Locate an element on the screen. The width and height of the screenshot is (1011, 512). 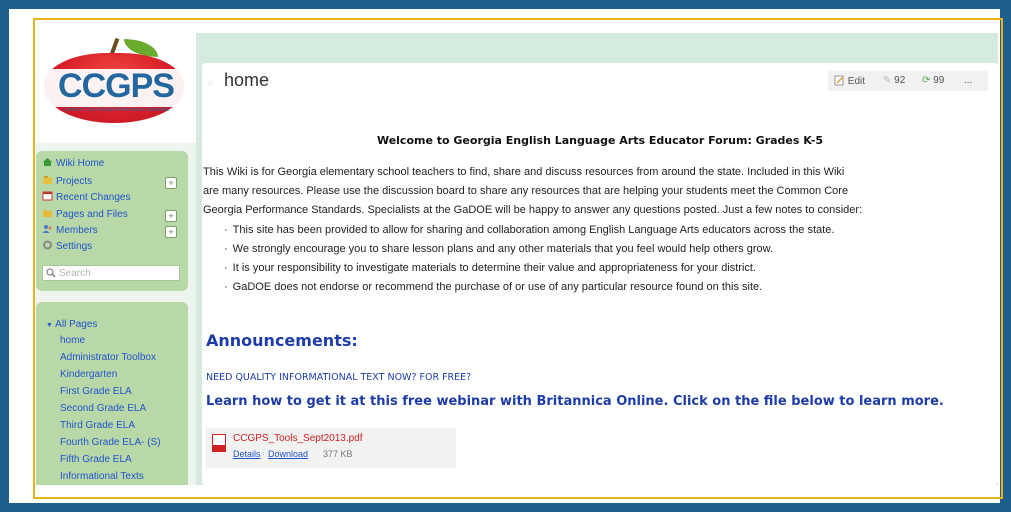
members-icon is located at coordinates (47, 229).